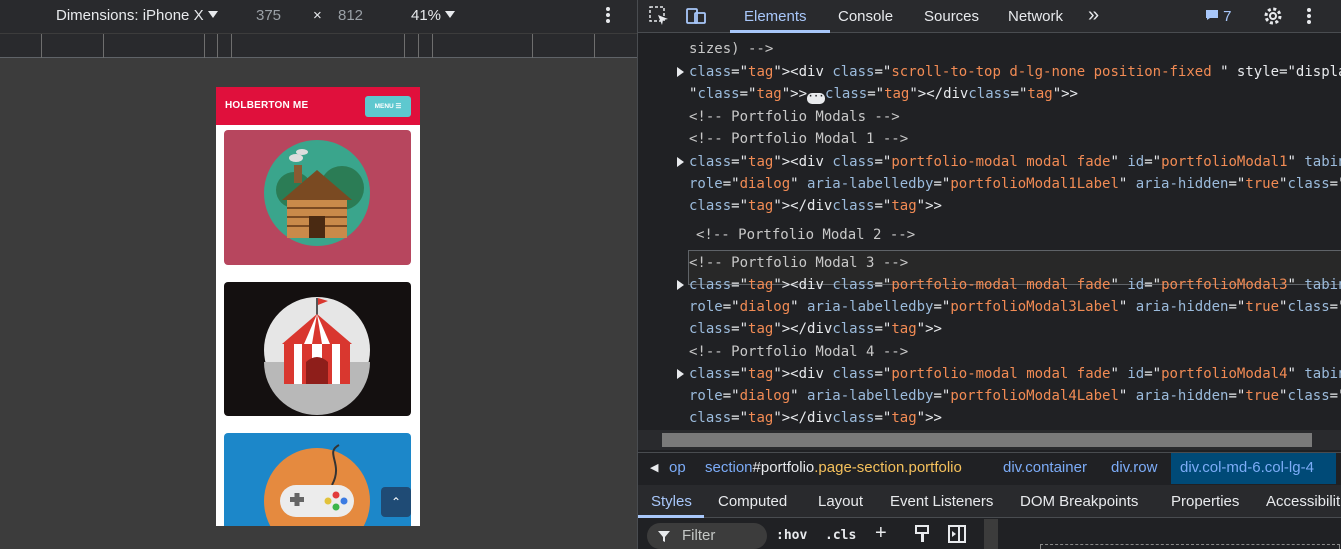  I want to click on tab-computed: Computed, so click(752, 501).